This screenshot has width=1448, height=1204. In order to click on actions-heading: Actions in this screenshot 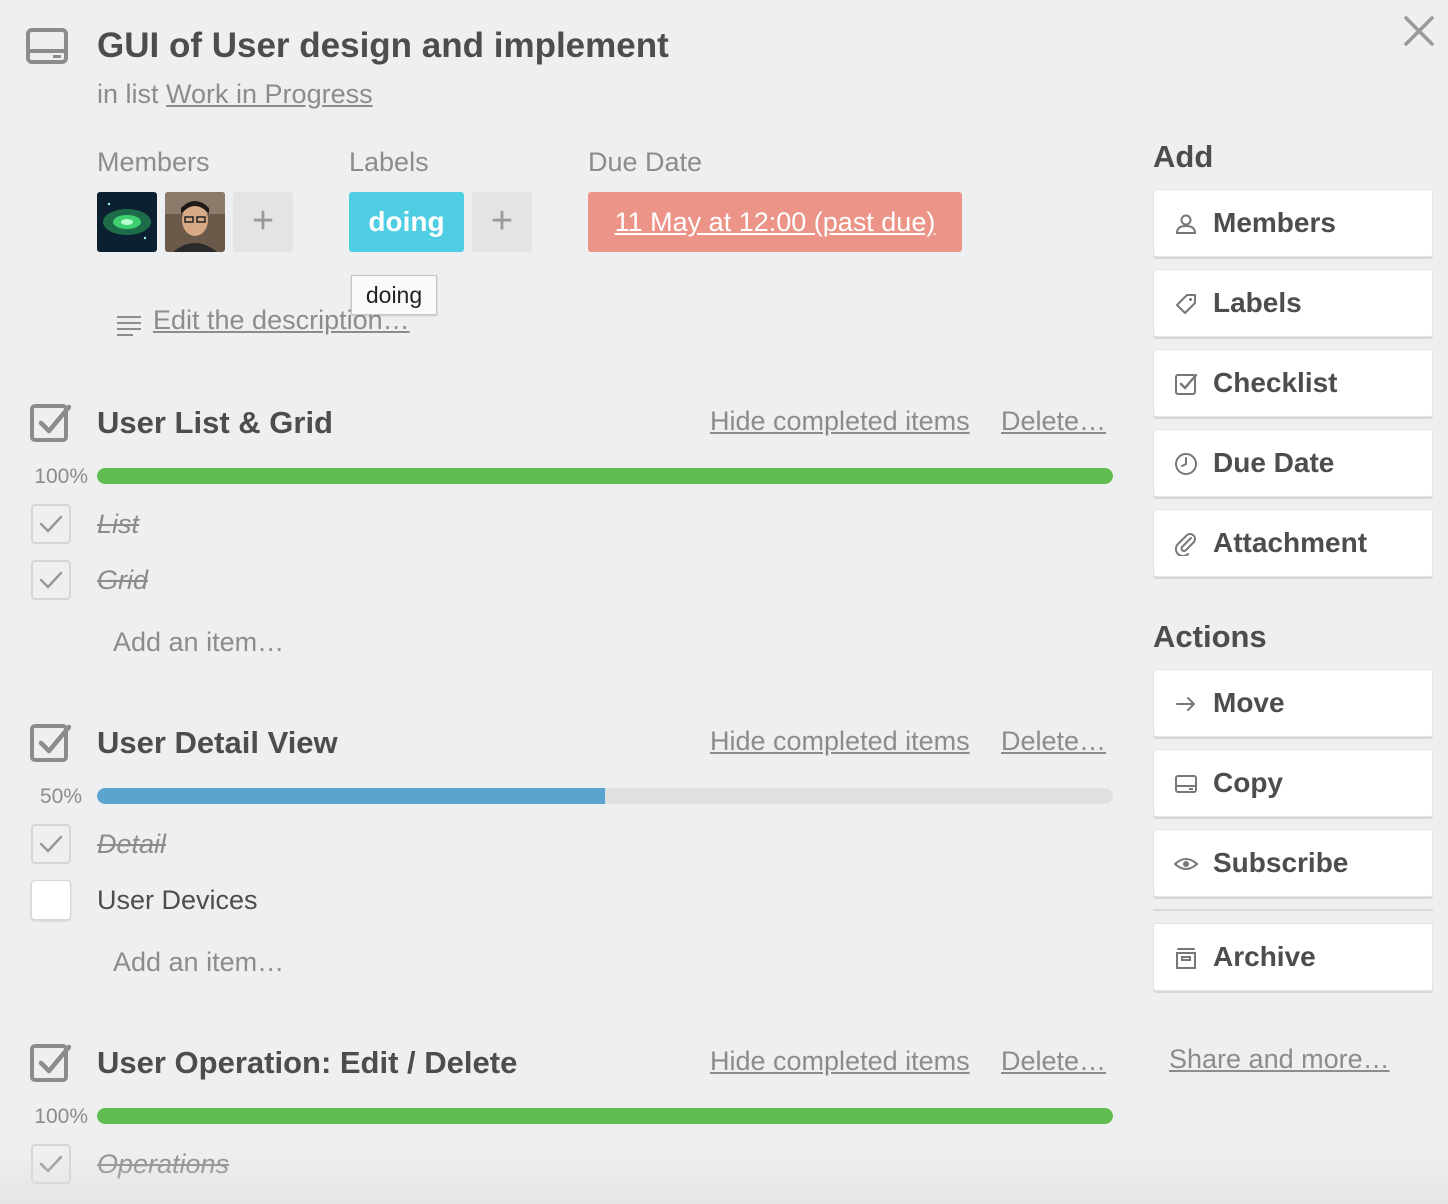, I will do `click(1210, 636)`.